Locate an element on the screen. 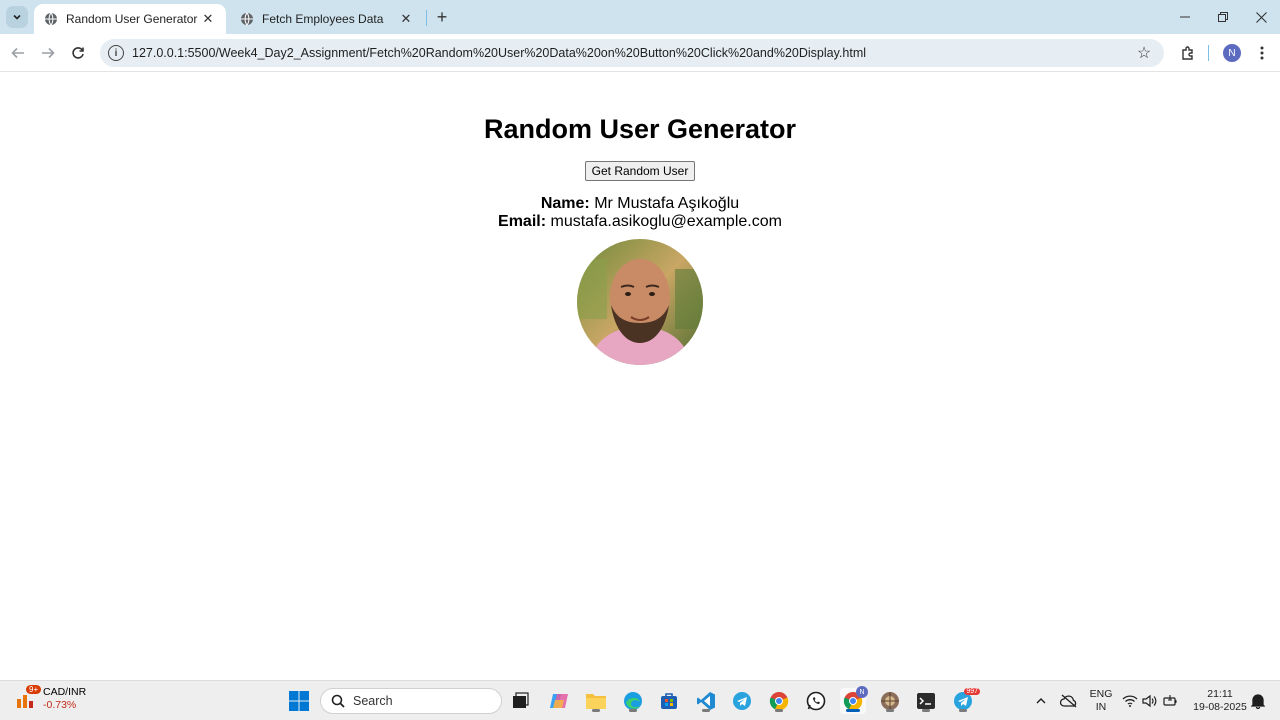 The width and height of the screenshot is (1280, 720). widget-change: -0.73% is located at coordinates (60, 705).